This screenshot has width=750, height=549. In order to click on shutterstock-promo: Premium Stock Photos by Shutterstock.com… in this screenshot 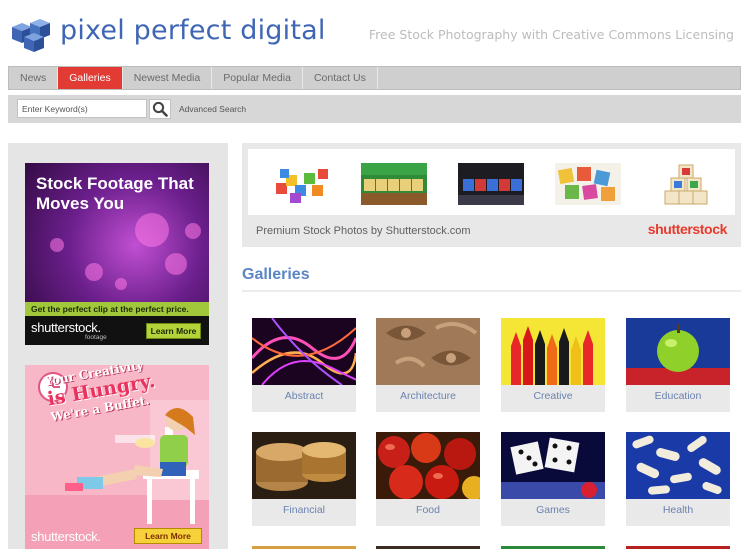, I will do `click(491, 195)`.